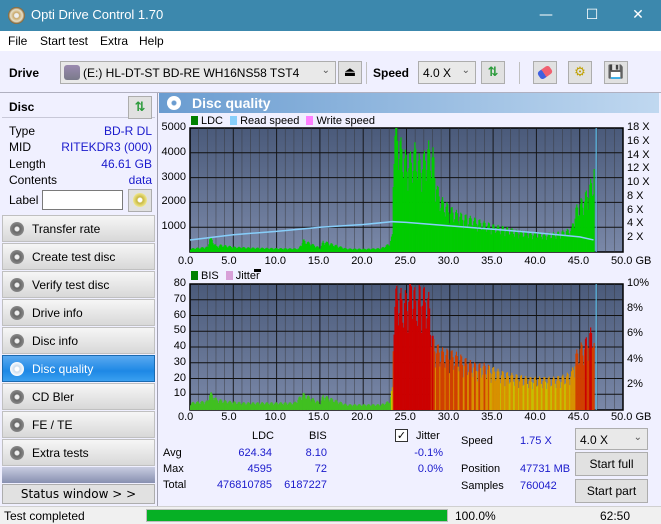 This screenshot has width=661, height=524. Describe the element at coordinates (635, 383) in the screenshot. I see `y2-tick-label: 2%` at that location.